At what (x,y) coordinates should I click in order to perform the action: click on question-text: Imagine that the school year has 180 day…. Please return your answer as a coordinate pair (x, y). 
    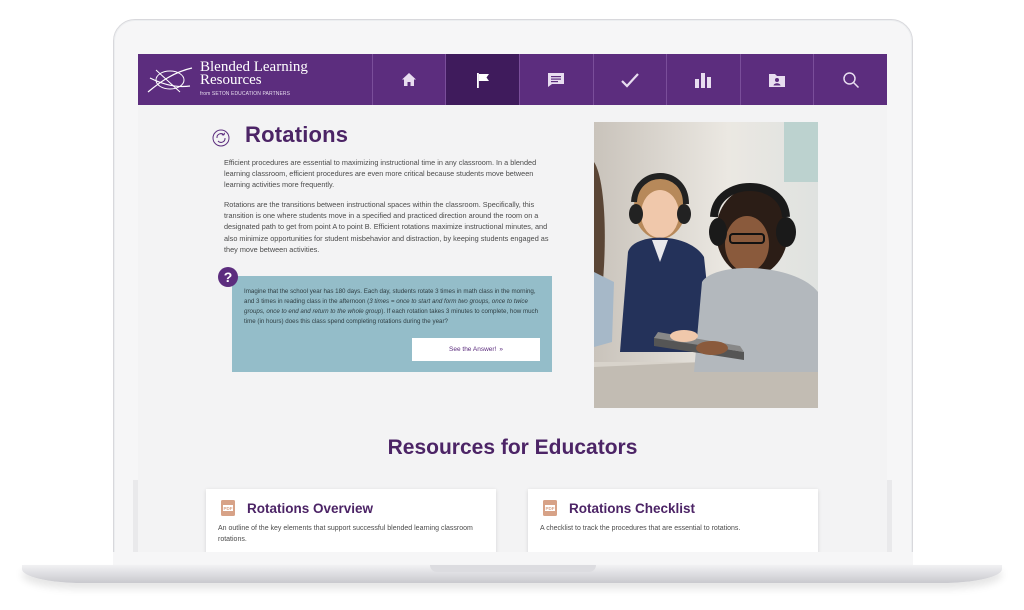
    Looking at the image, I should click on (391, 306).